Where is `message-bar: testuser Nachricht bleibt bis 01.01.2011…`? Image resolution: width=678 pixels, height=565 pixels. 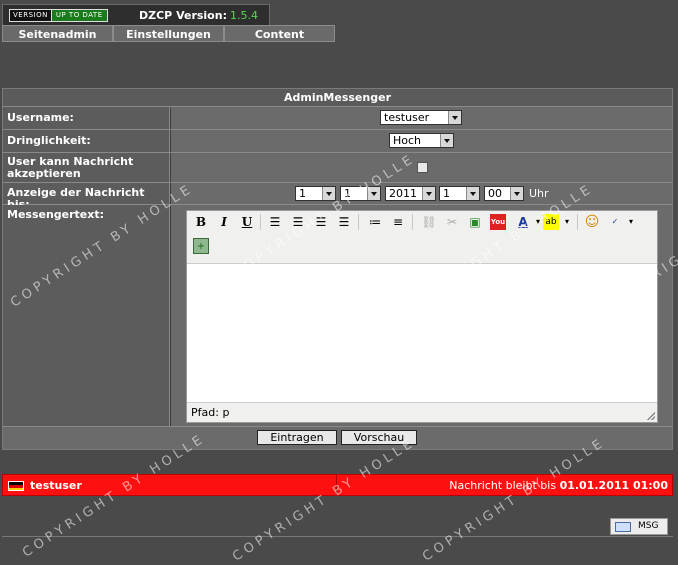 message-bar: testuser Nachricht bleibt bis 01.01.2011… is located at coordinates (337, 485).